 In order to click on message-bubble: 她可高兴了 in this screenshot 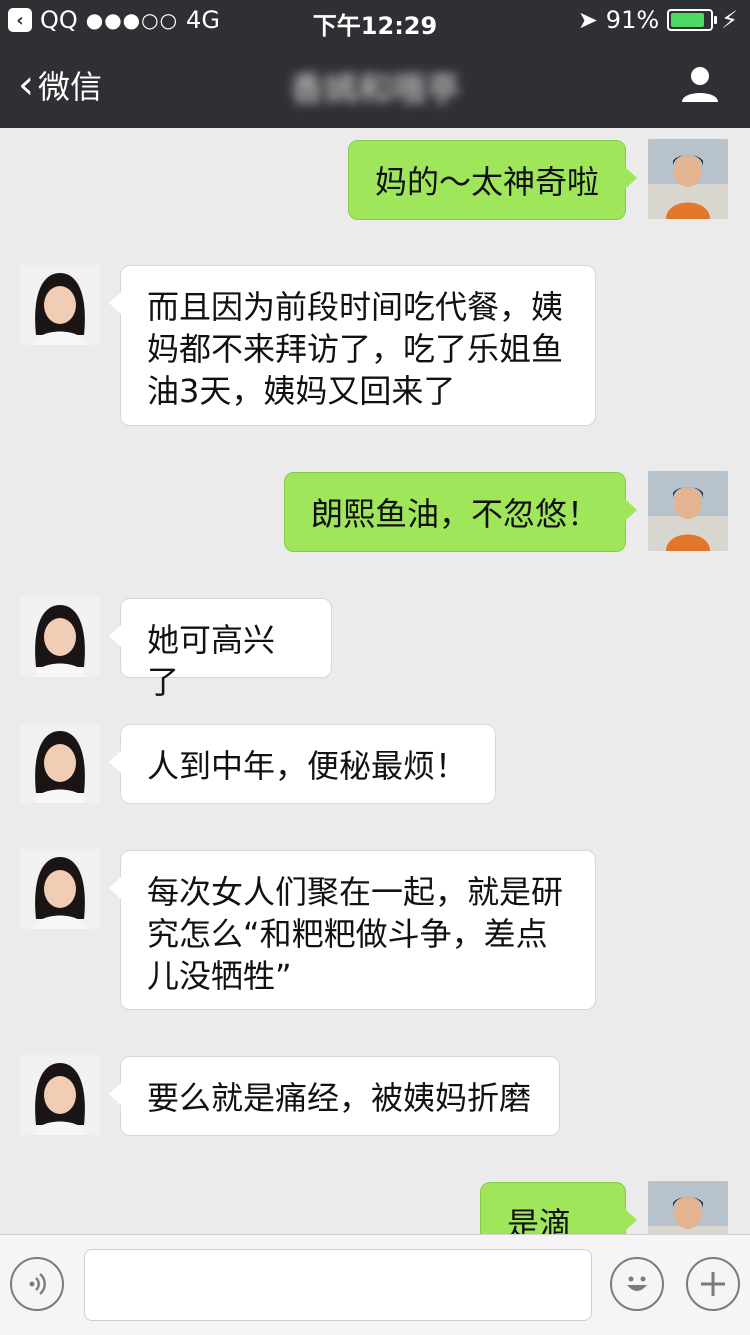, I will do `click(220, 649)`.